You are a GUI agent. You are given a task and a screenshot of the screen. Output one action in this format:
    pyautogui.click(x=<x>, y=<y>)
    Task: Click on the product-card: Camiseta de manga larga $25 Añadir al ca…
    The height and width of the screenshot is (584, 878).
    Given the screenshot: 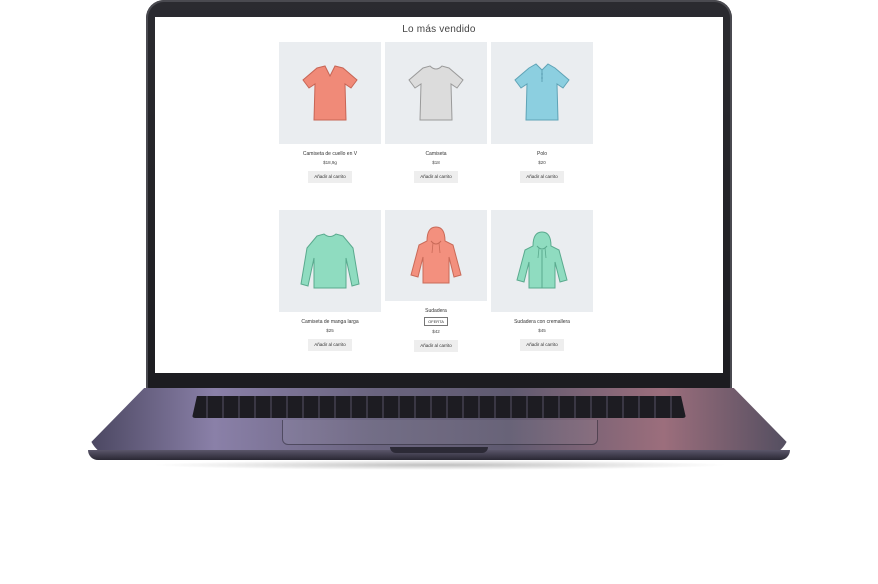 What is the action you would take?
    pyautogui.click(x=330, y=281)
    